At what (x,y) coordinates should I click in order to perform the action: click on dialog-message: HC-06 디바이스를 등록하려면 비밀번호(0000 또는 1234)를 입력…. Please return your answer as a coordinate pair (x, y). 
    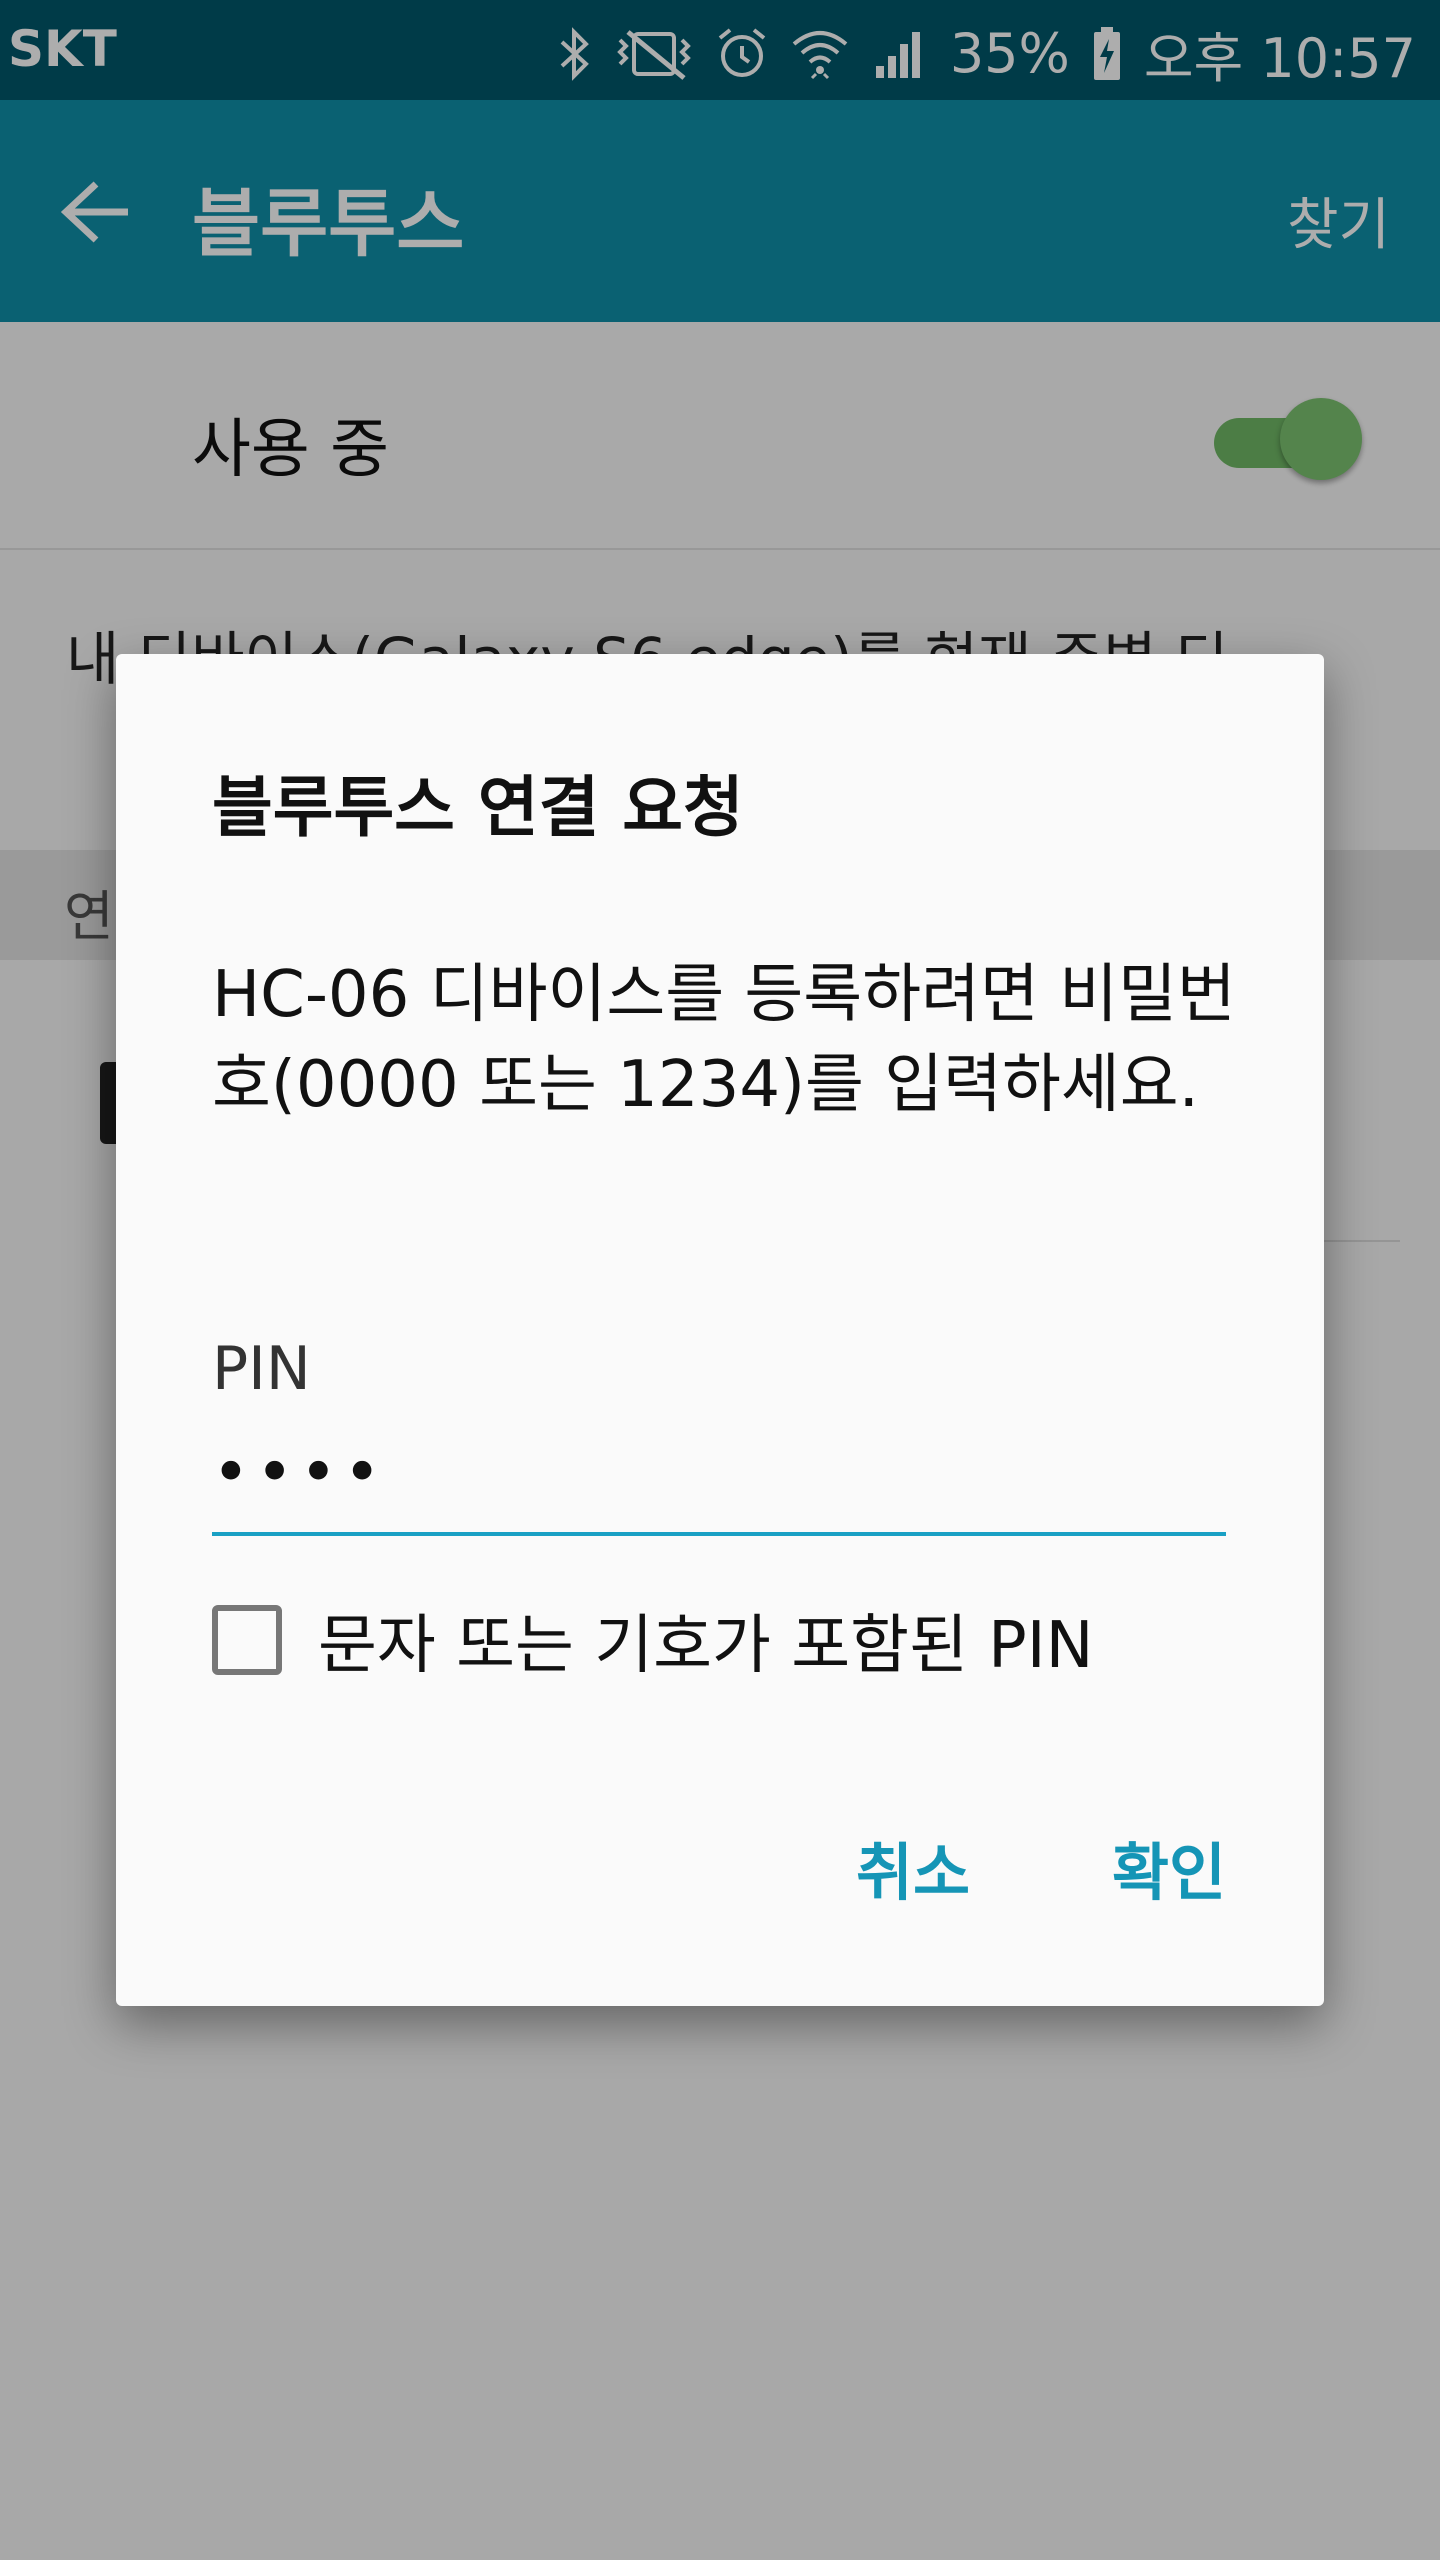
    Looking at the image, I should click on (724, 1040).